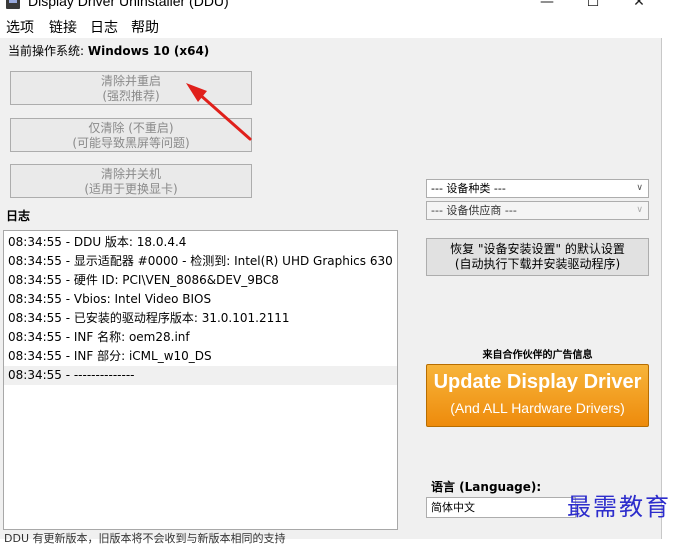  What do you see at coordinates (474, 210) in the screenshot?
I see `device-vendor-value: --- 设备供应商 ---` at bounding box center [474, 210].